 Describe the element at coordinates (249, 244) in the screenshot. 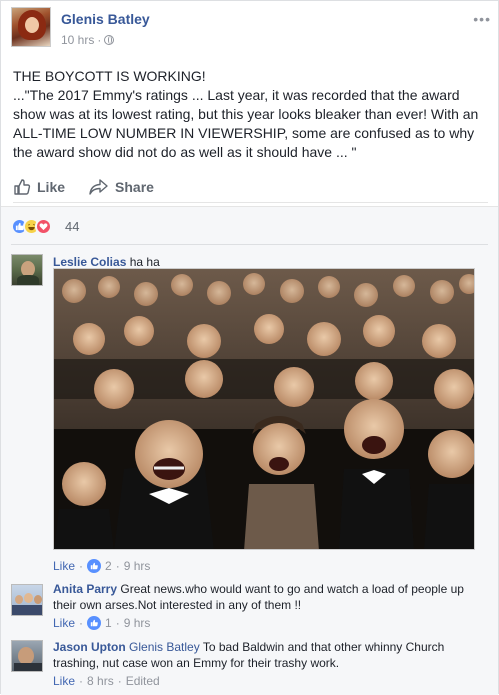

I see `comments-divider` at that location.